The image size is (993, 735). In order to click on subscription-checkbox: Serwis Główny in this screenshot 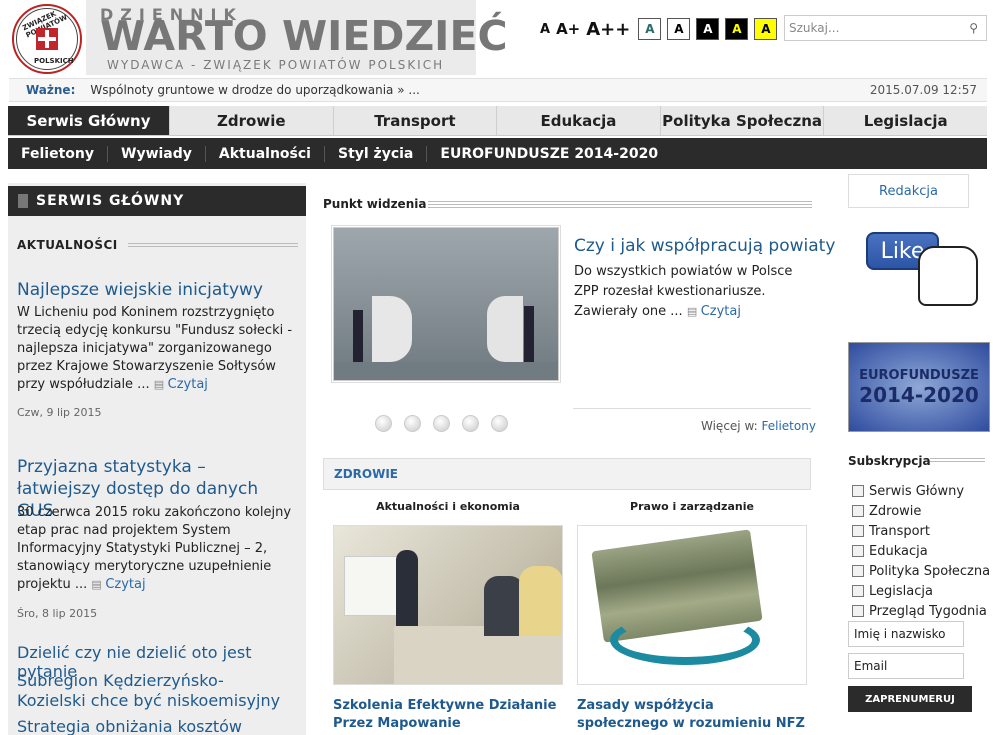, I will do `click(921, 491)`.